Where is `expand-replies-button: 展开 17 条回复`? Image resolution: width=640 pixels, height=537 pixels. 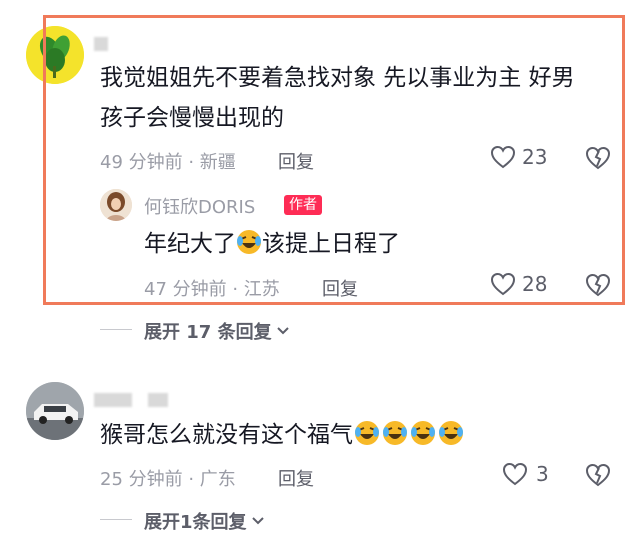 expand-replies-button: 展开 17 条回复 is located at coordinates (217, 331).